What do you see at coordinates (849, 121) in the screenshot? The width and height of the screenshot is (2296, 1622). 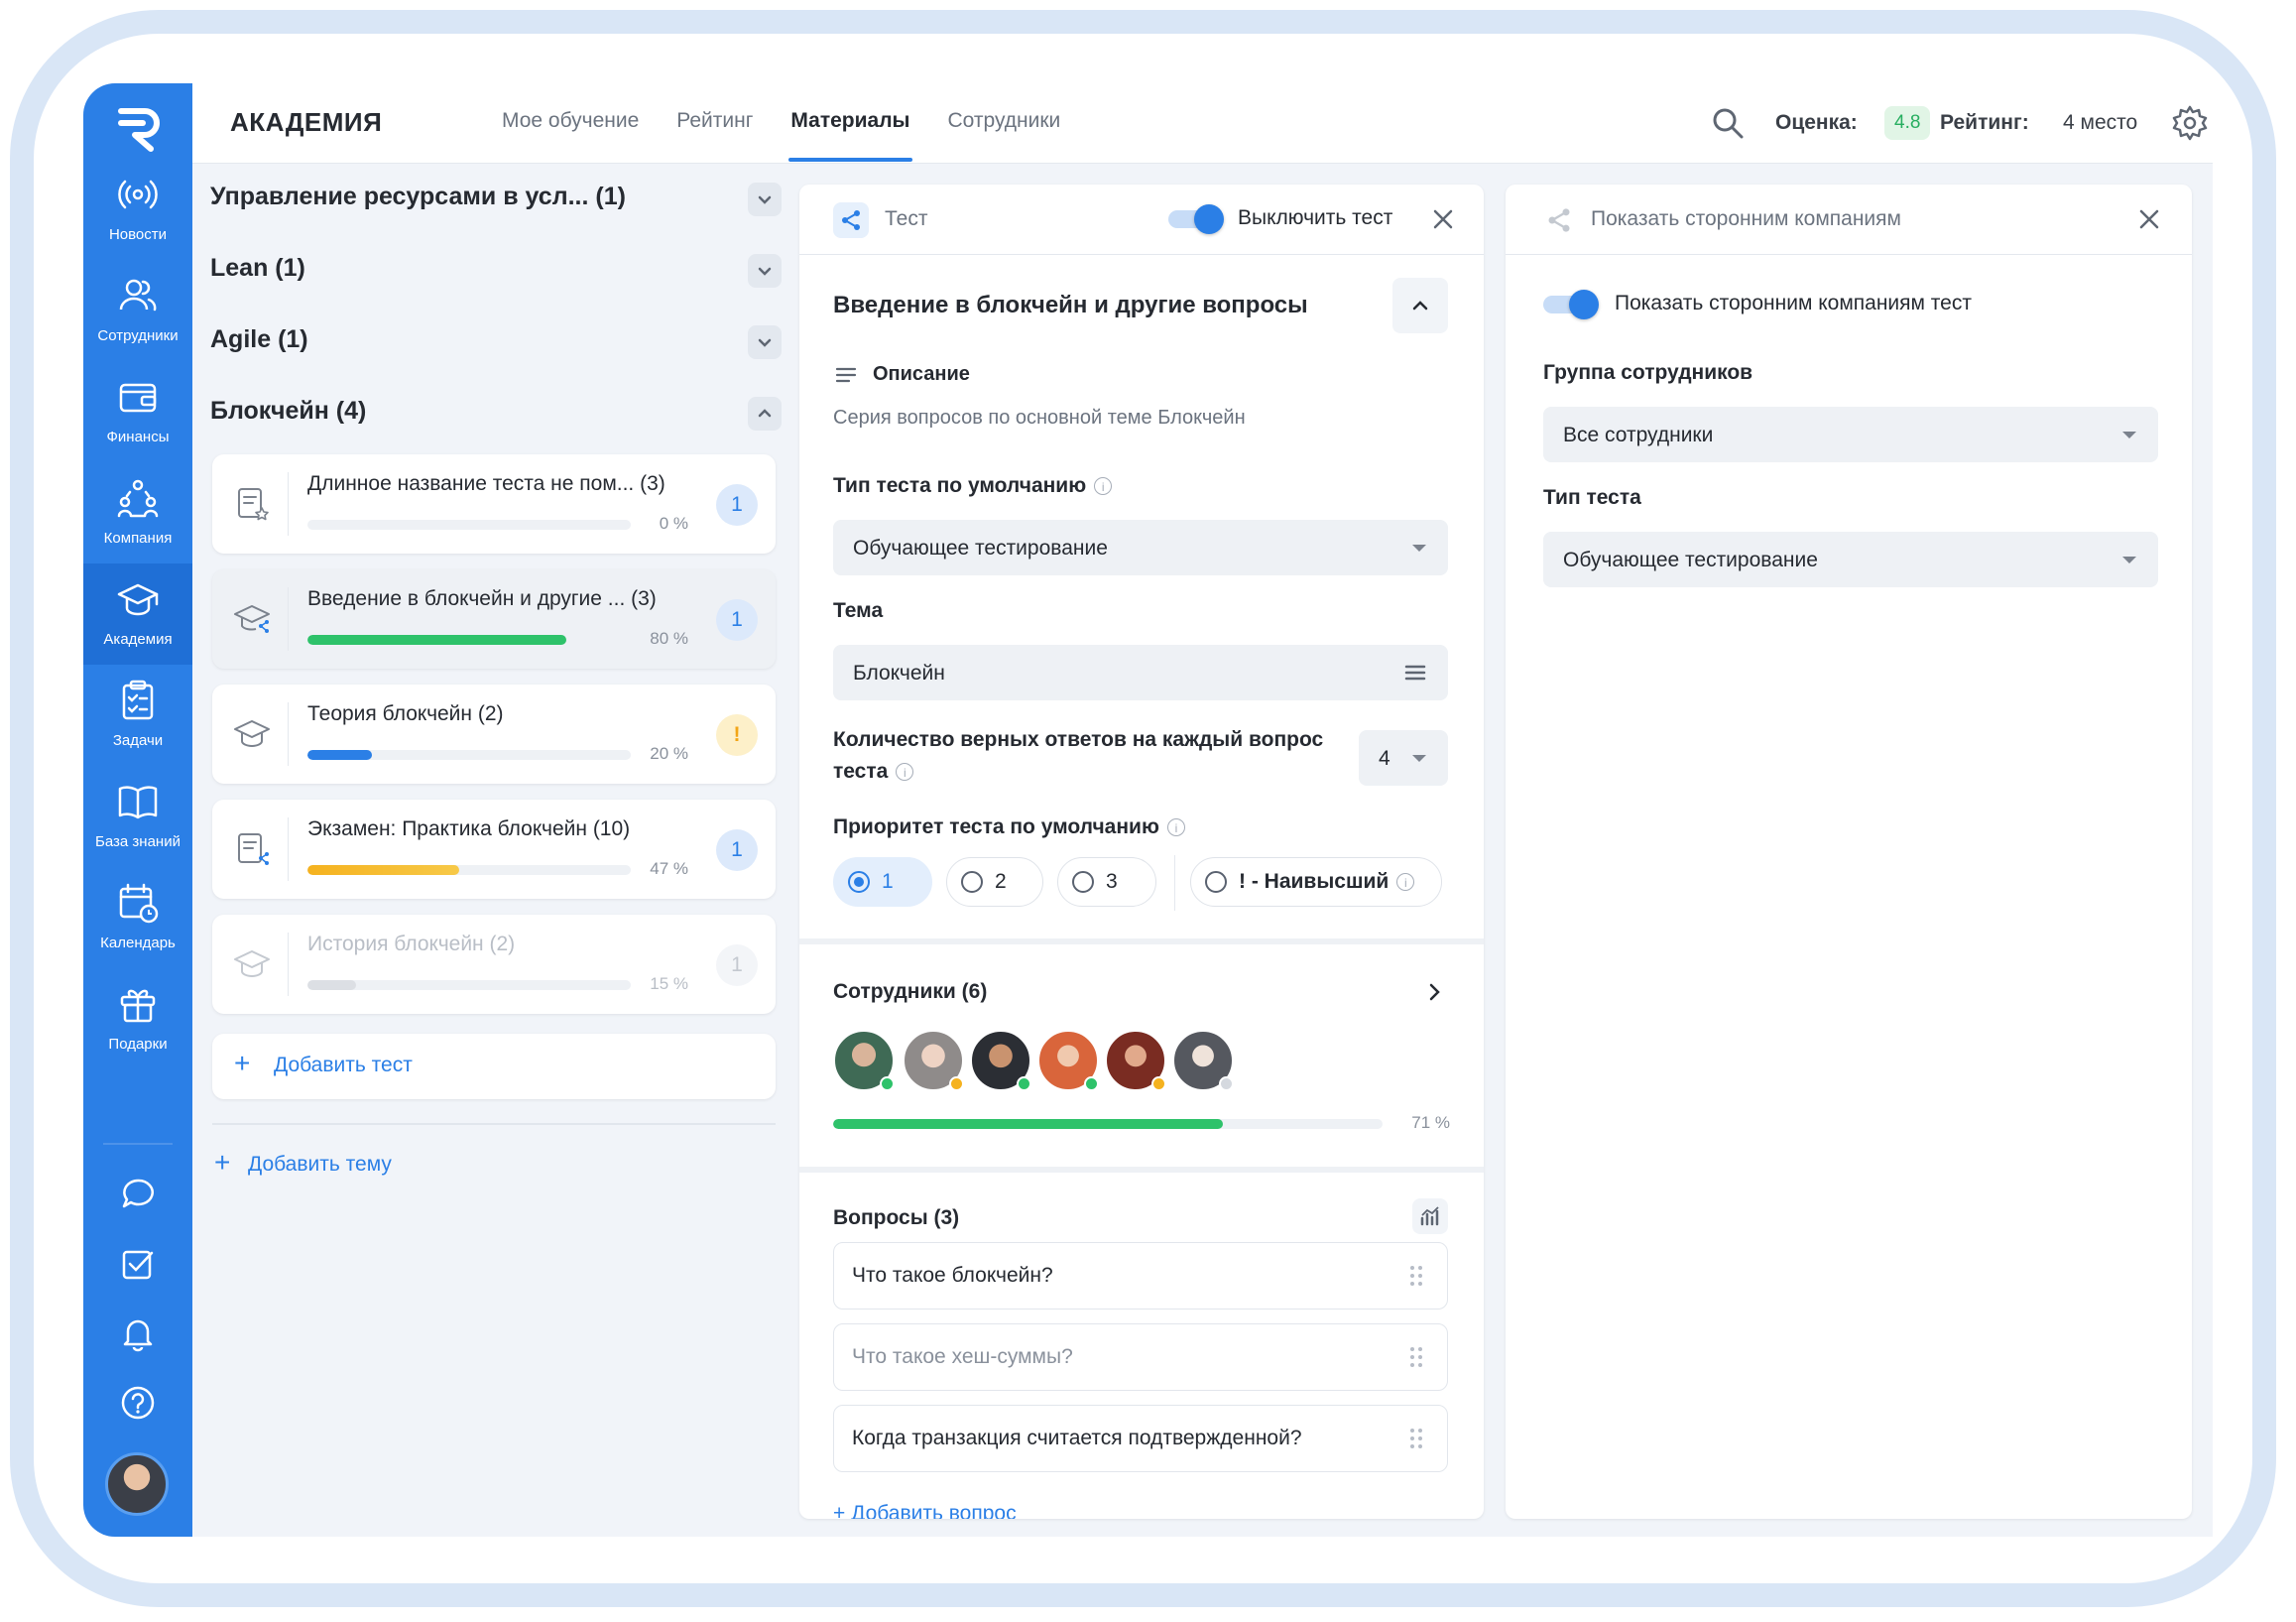 I see `tab-materials: Материалы` at bounding box center [849, 121].